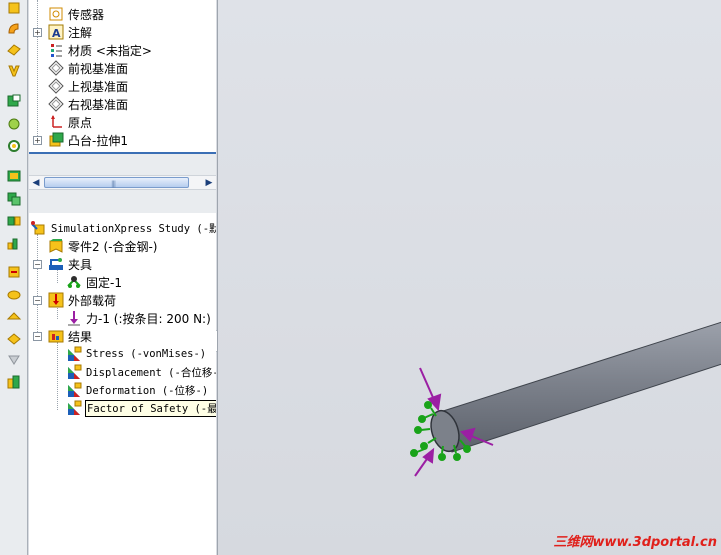 This screenshot has width=721, height=555. What do you see at coordinates (14, 124) in the screenshot?
I see `tool-fillet-icon` at bounding box center [14, 124].